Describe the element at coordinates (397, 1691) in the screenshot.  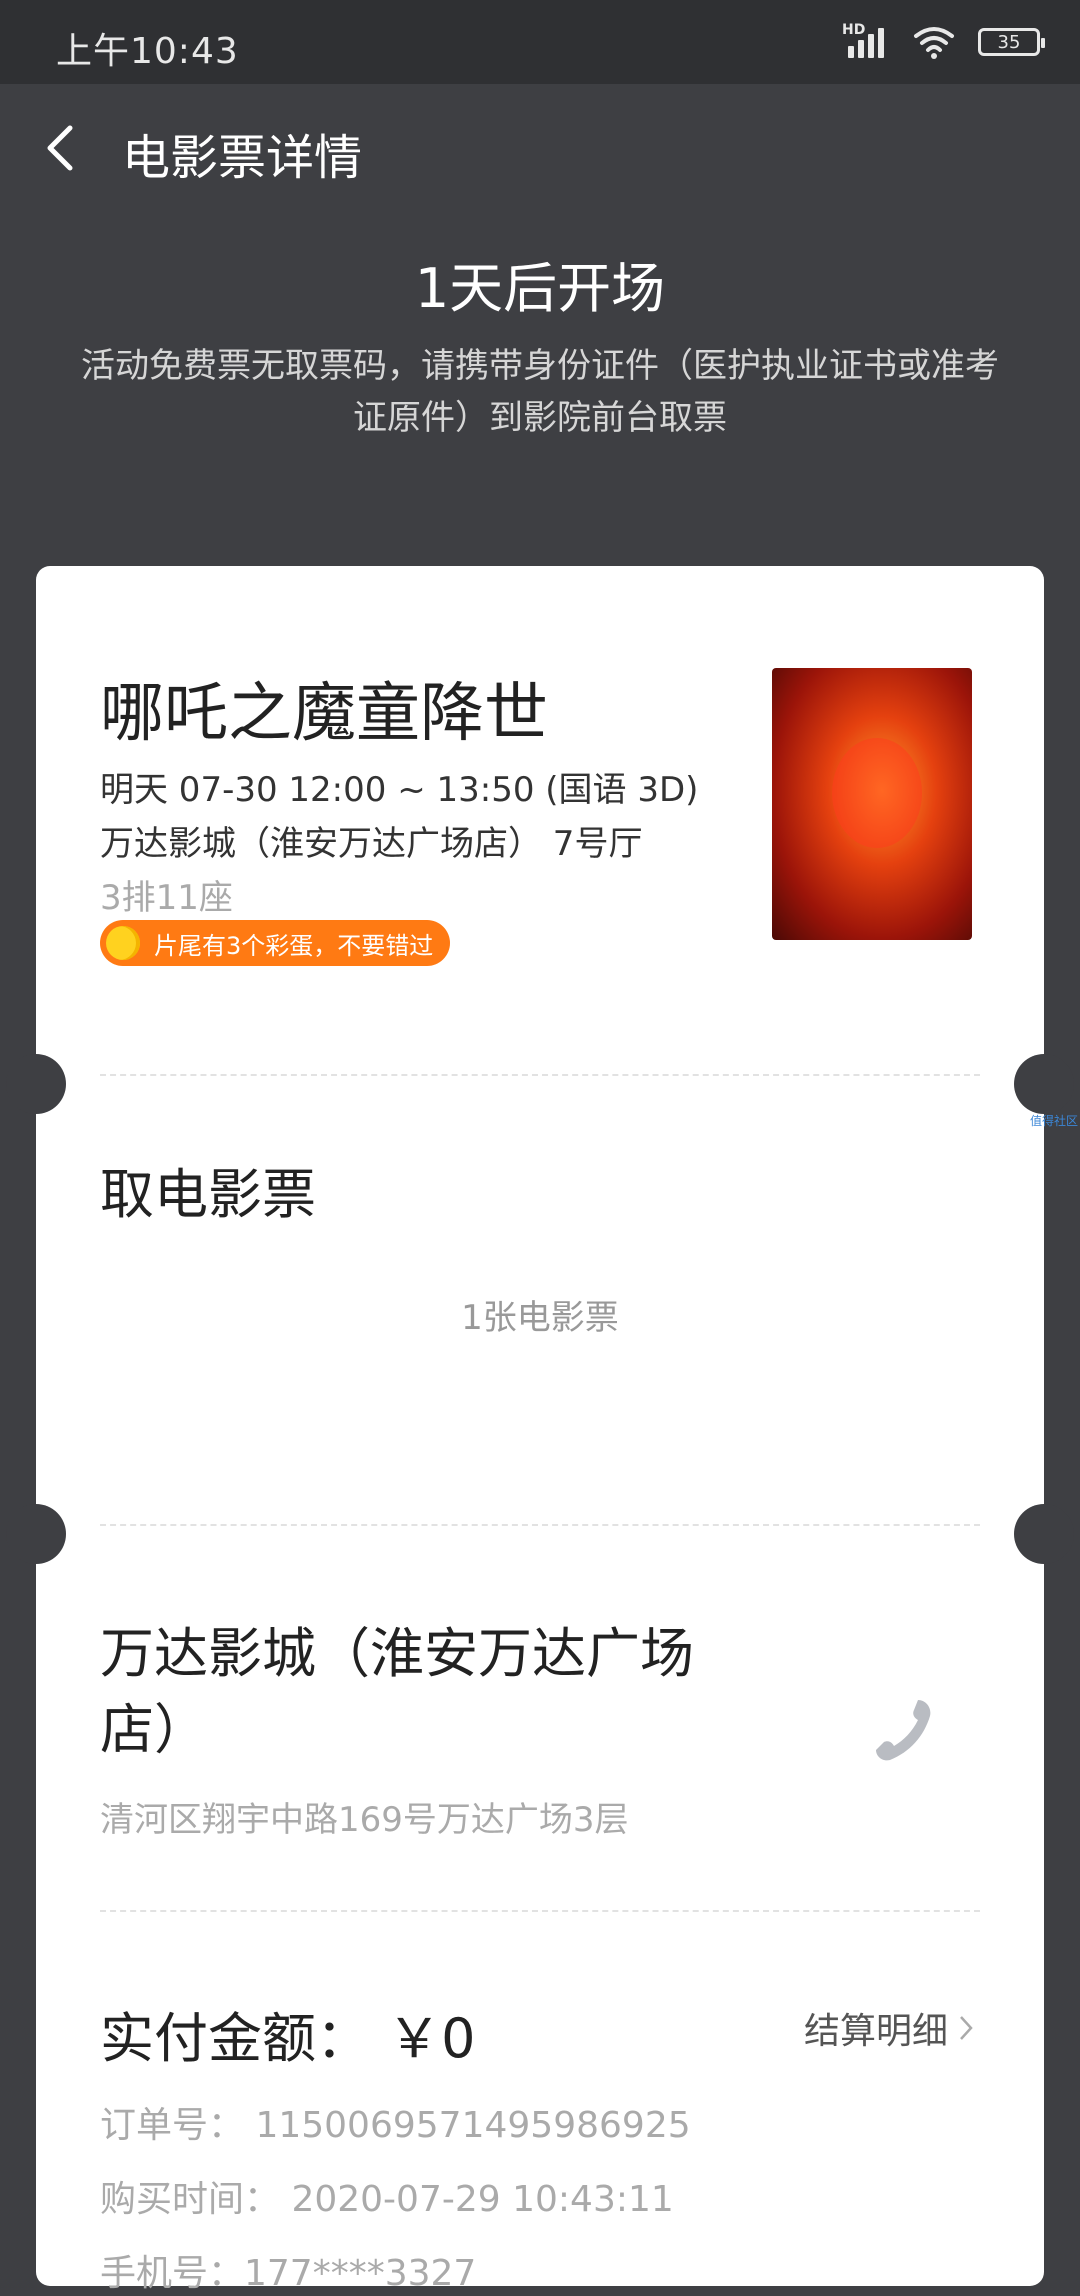
I see `cinema-name: 万达影城（淮安万达广场店）` at that location.